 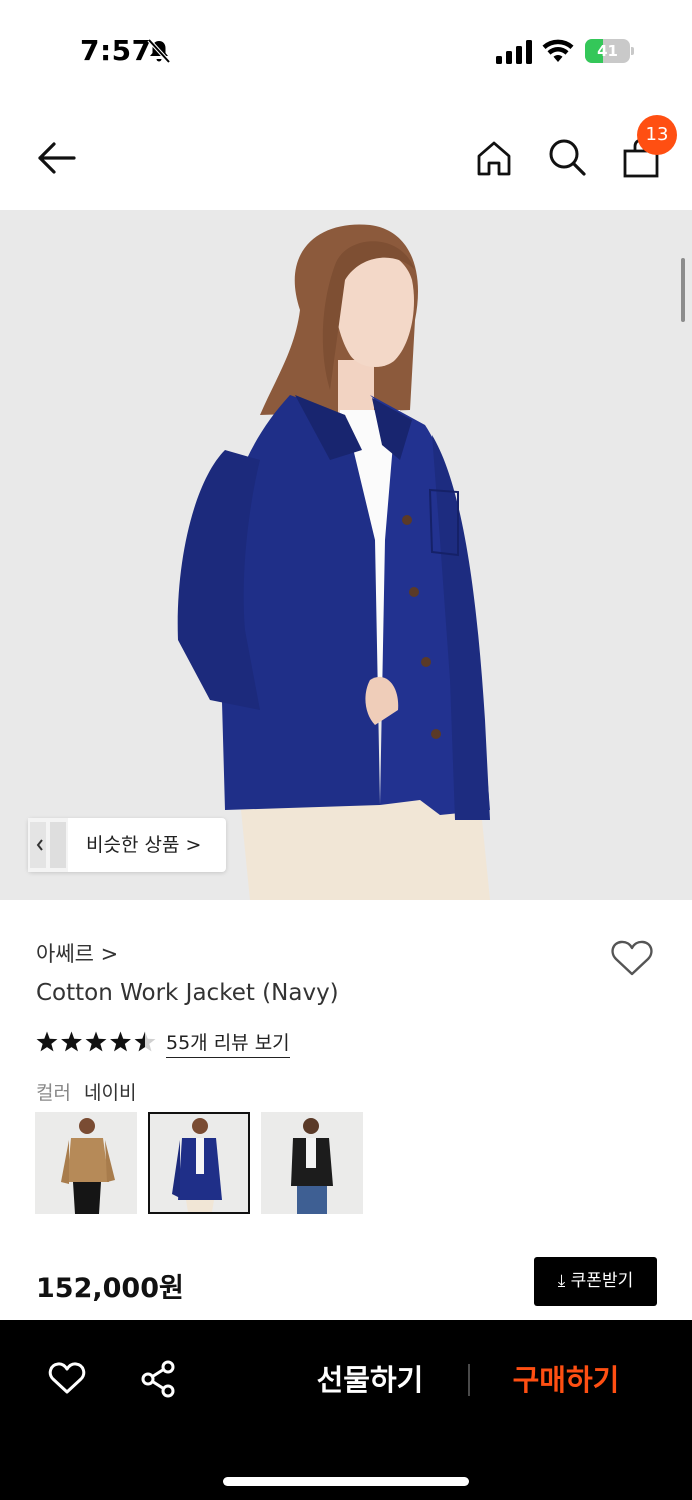 I want to click on rating-stars, so click(x=96, y=1041).